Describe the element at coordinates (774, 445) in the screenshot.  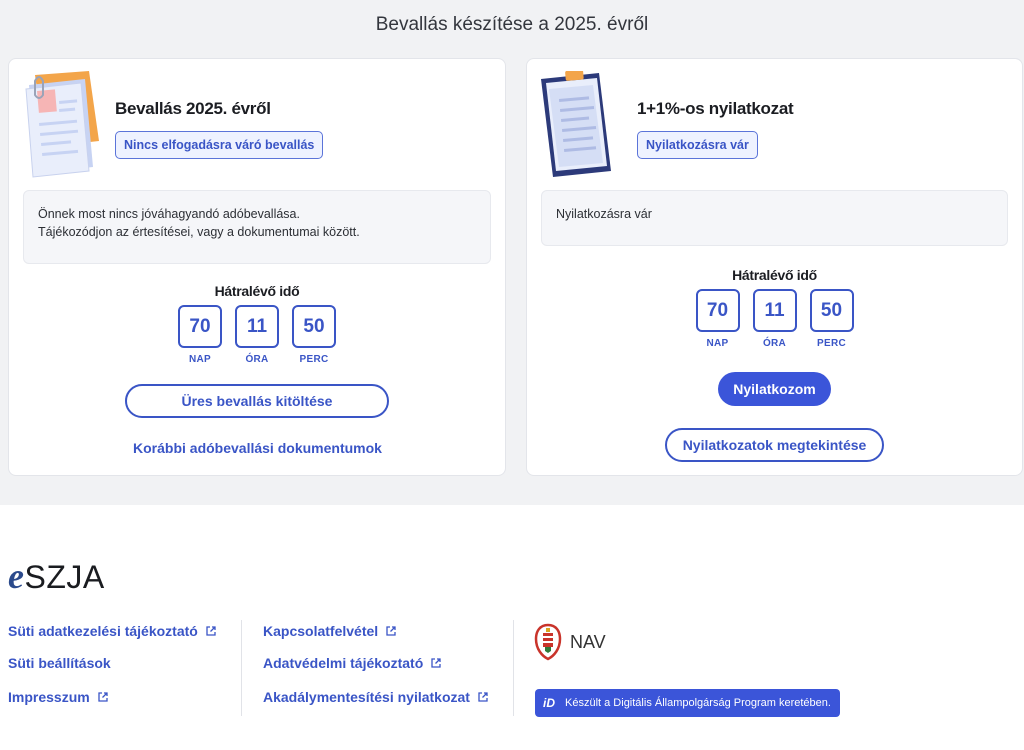
I see `view-declarations-button: Nyilatkozatok megtekintése` at that location.